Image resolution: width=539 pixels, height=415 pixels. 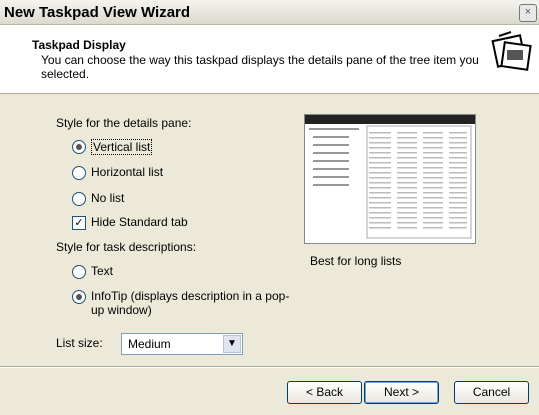 What do you see at coordinates (511, 51) in the screenshot?
I see `taskpad-wizard-icon` at bounding box center [511, 51].